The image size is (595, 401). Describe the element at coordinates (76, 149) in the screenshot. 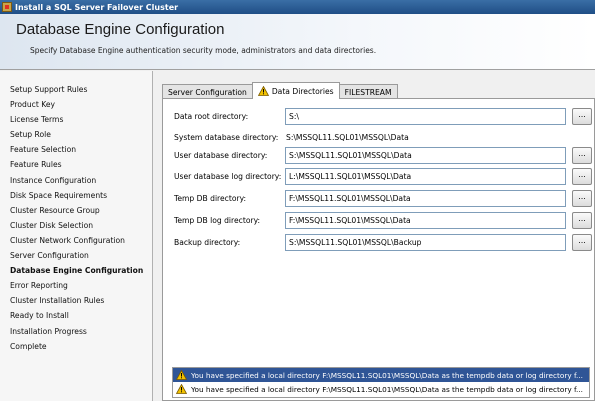

I see `step-feature-selection: Feature Selection` at that location.